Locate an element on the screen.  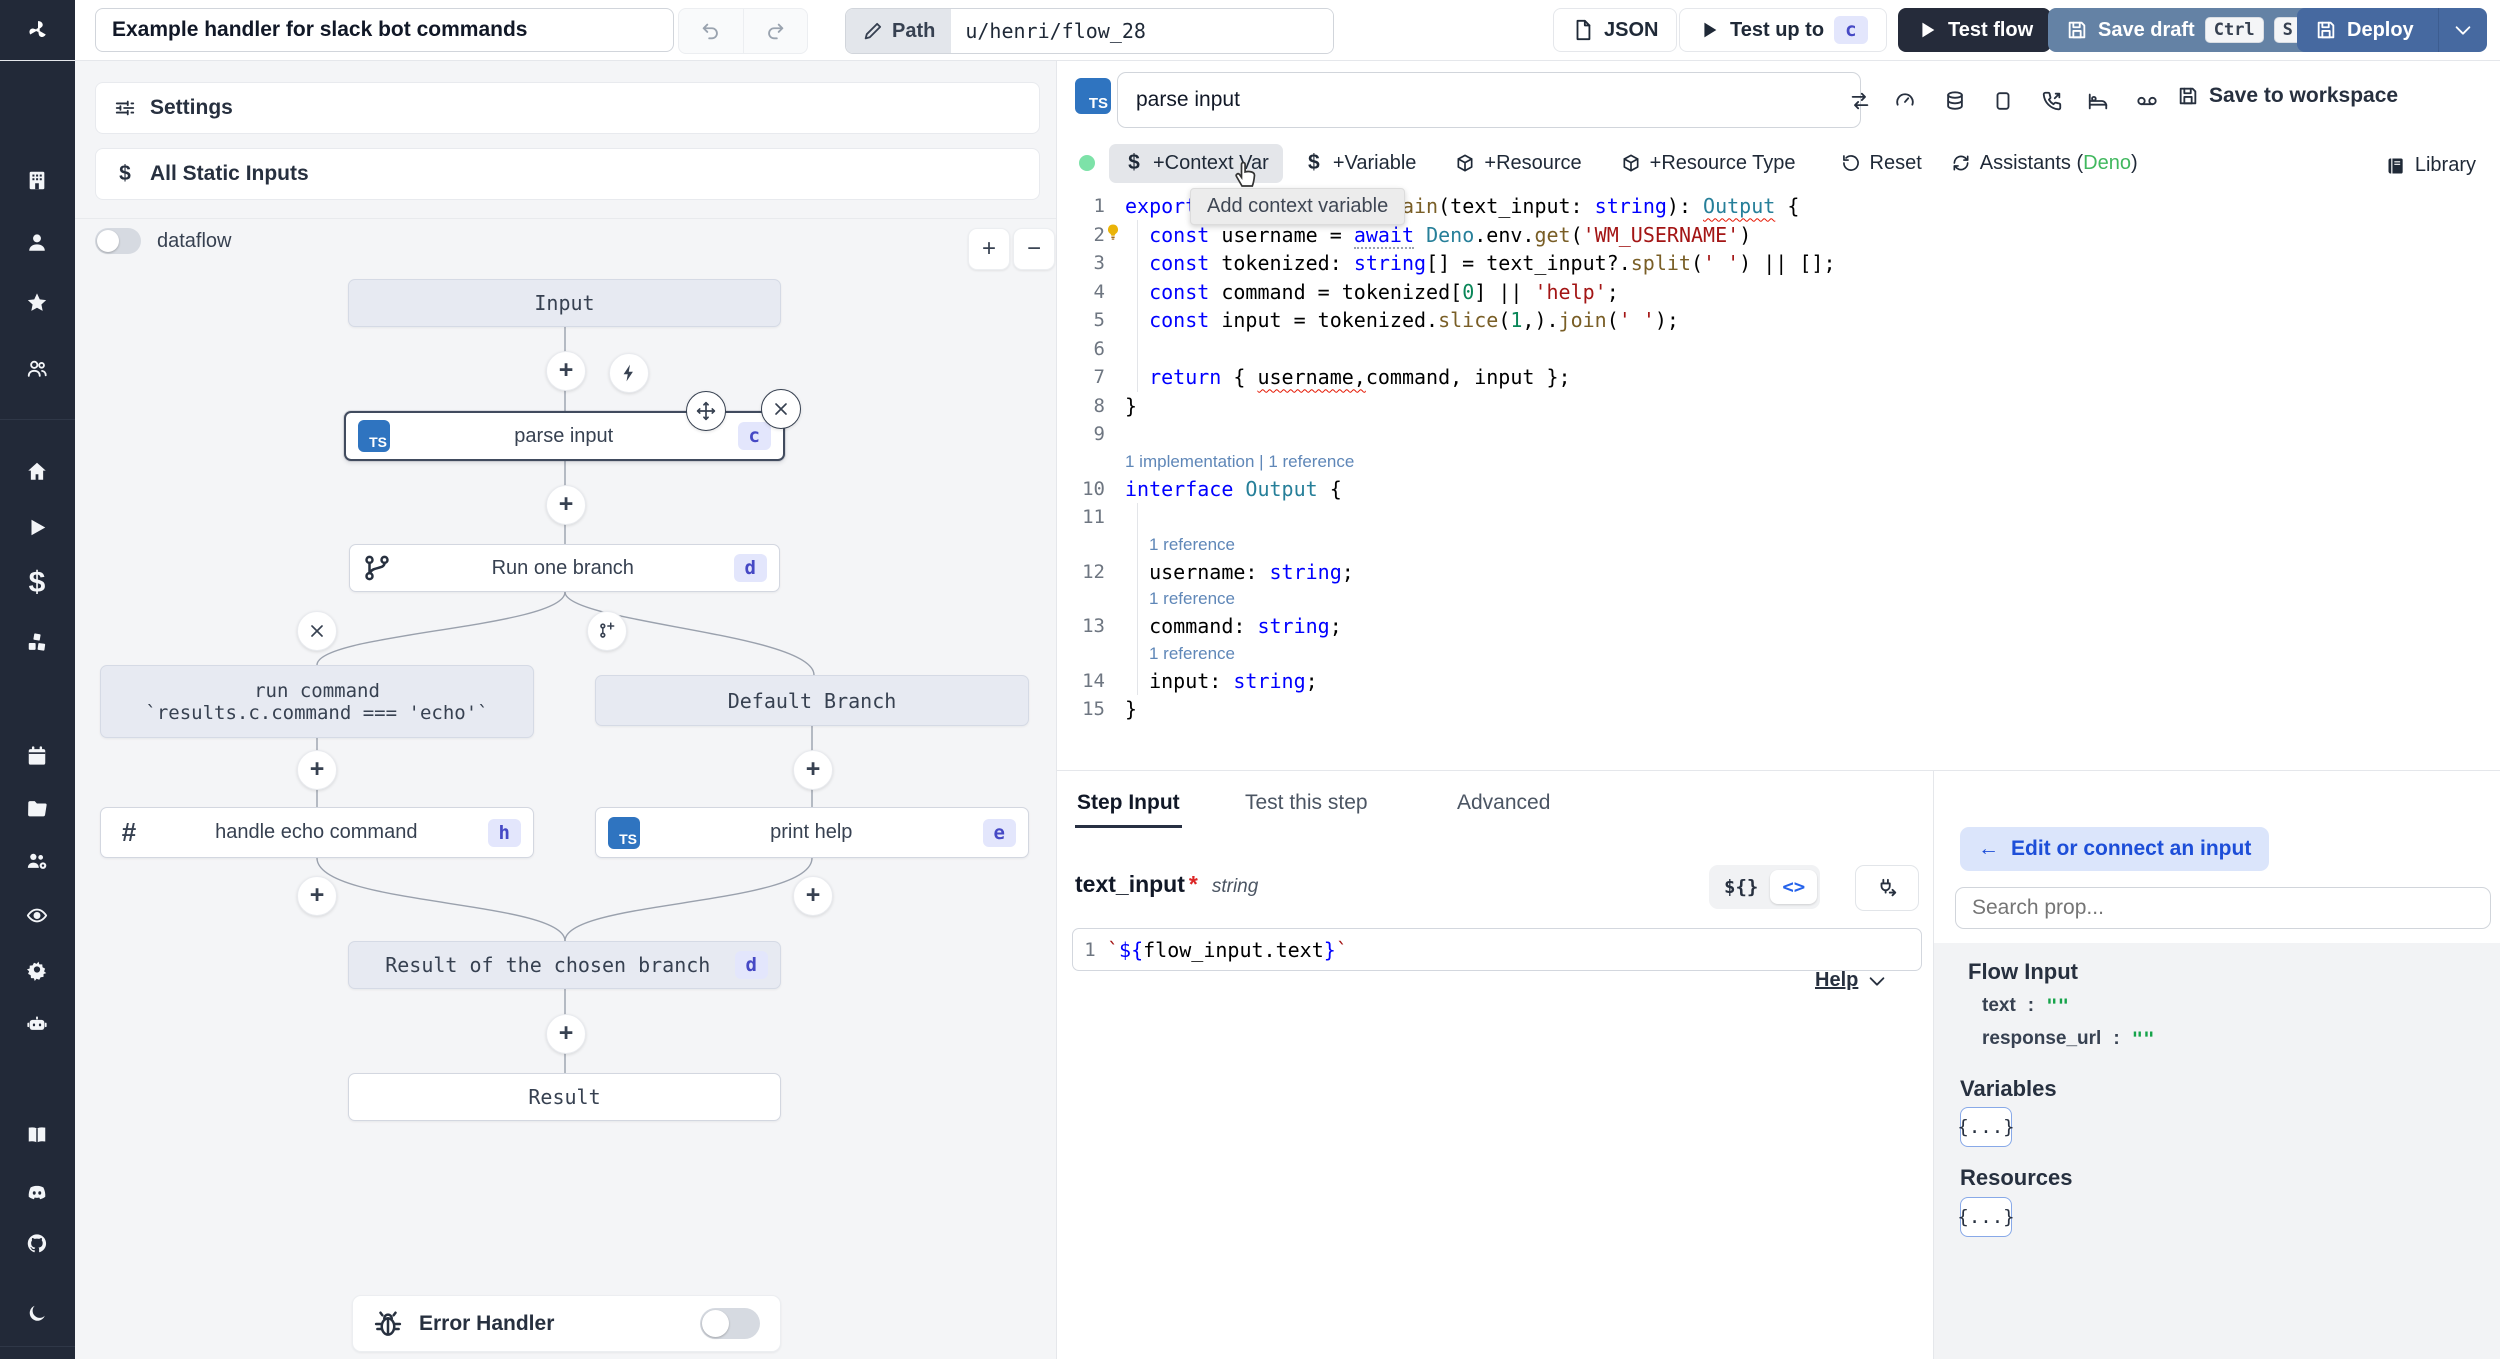
sidebar-item-settings is located at coordinates (37, 969).